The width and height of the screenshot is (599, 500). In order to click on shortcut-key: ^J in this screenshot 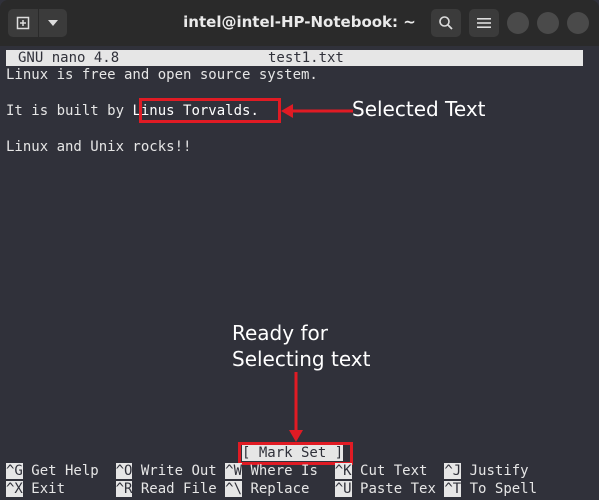, I will do `click(453, 471)`.